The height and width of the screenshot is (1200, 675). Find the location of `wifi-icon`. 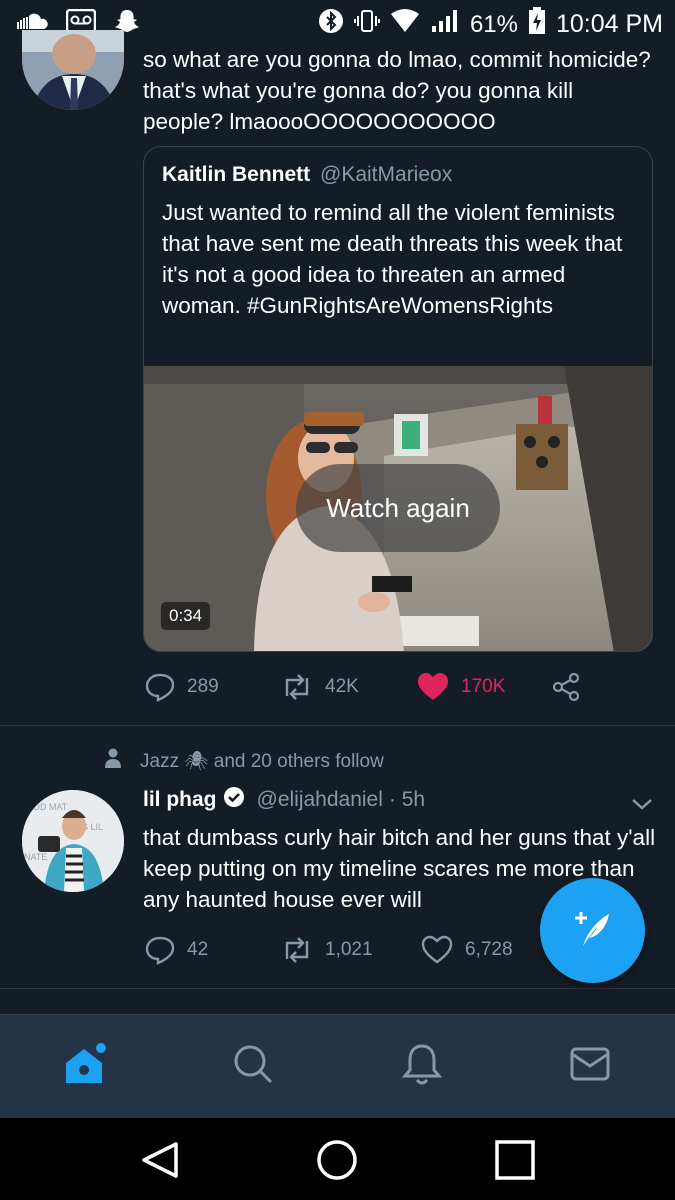

wifi-icon is located at coordinates (405, 24).